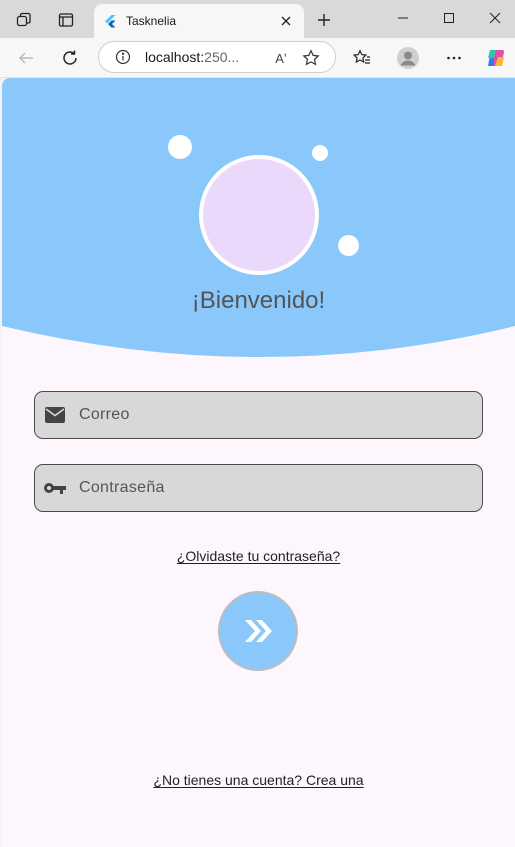  I want to click on back-icon, so click(26, 58).